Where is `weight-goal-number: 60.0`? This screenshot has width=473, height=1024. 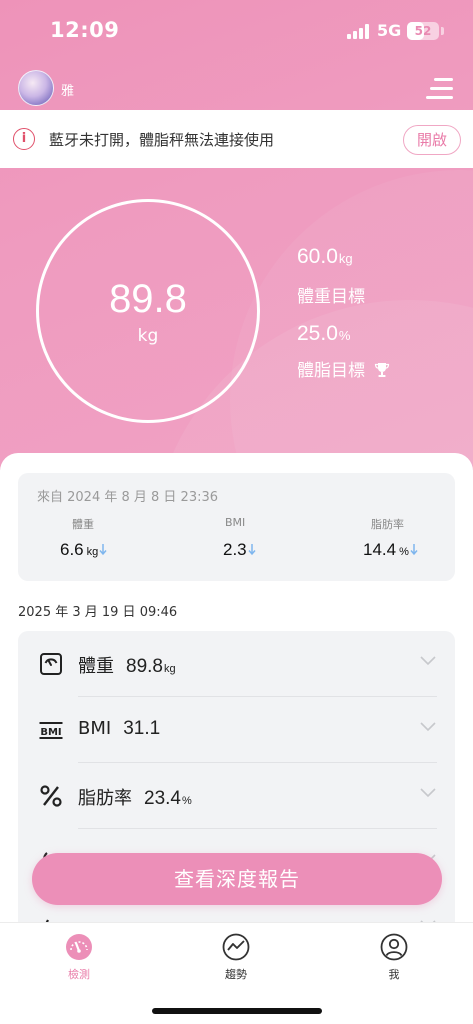 weight-goal-number: 60.0 is located at coordinates (317, 256).